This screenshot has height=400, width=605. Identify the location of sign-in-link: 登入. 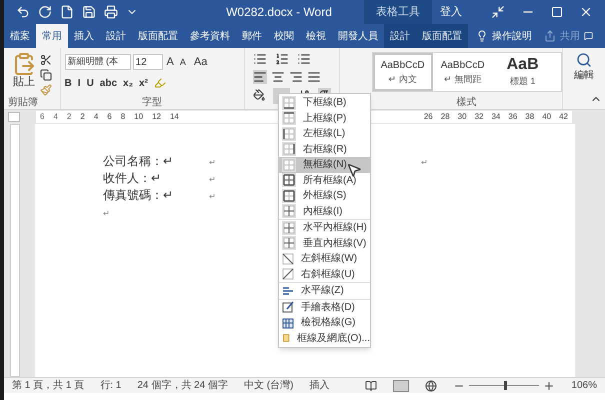
(451, 12).